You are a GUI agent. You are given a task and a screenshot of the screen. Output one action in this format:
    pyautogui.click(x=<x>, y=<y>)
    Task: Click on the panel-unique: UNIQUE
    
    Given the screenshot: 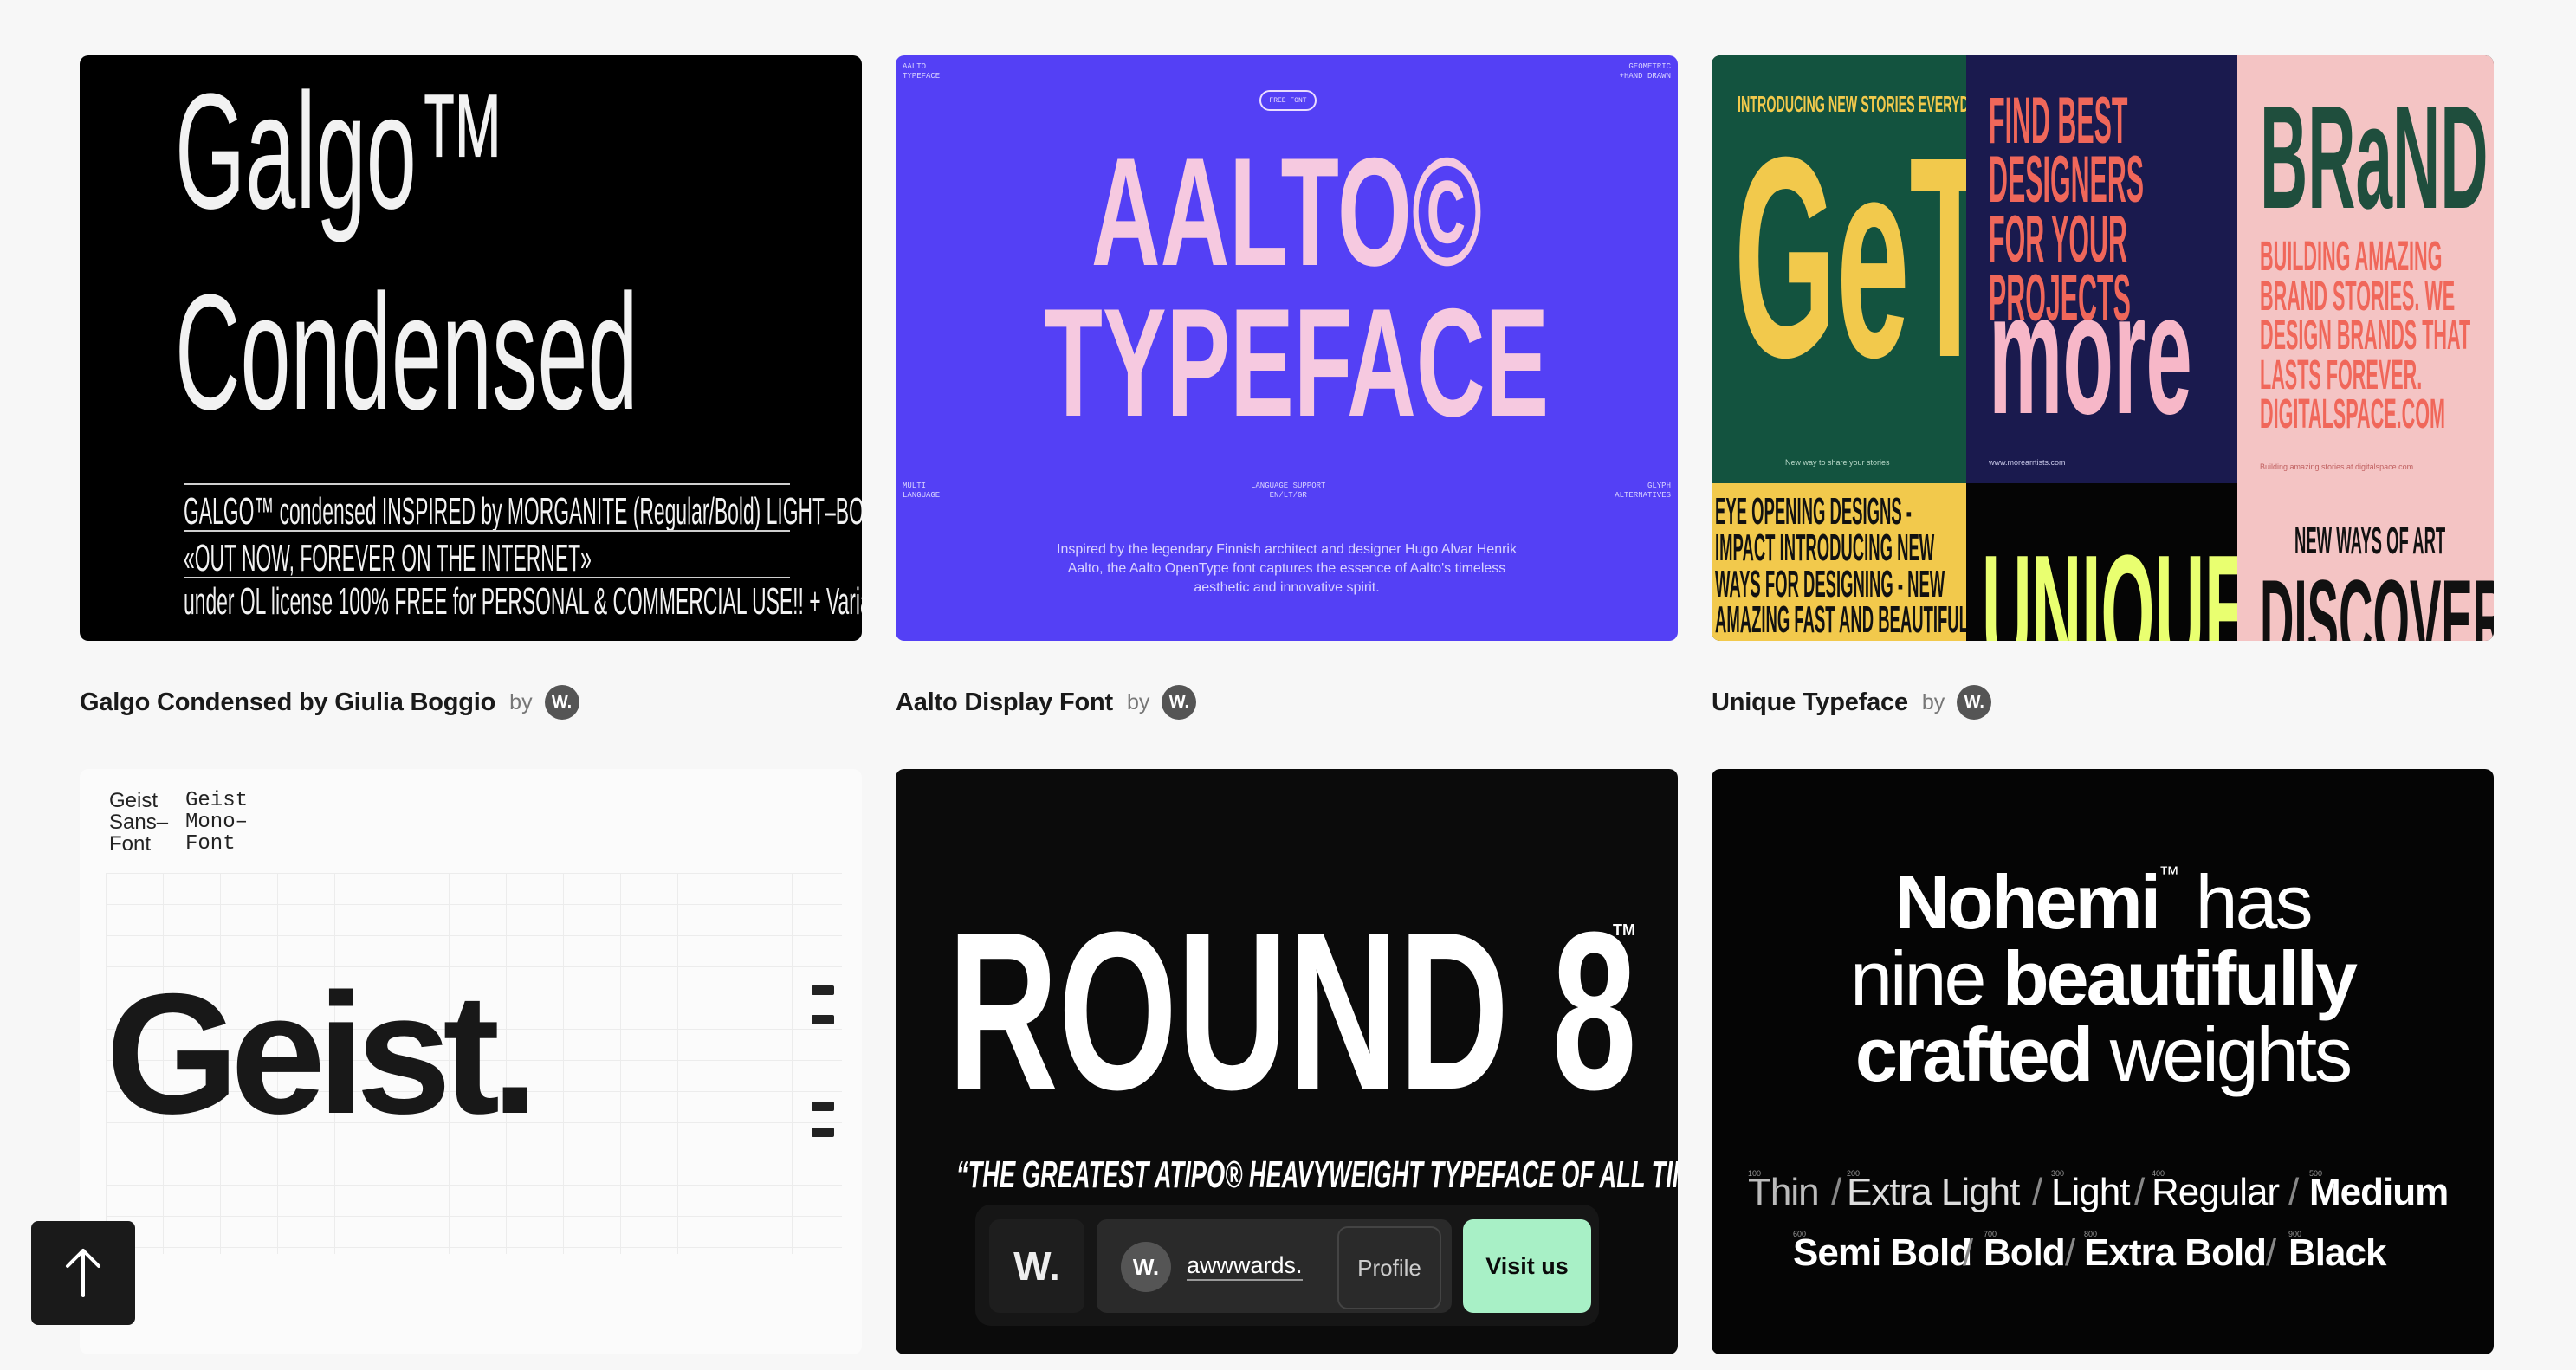 What is the action you would take?
    pyautogui.click(x=2101, y=562)
    